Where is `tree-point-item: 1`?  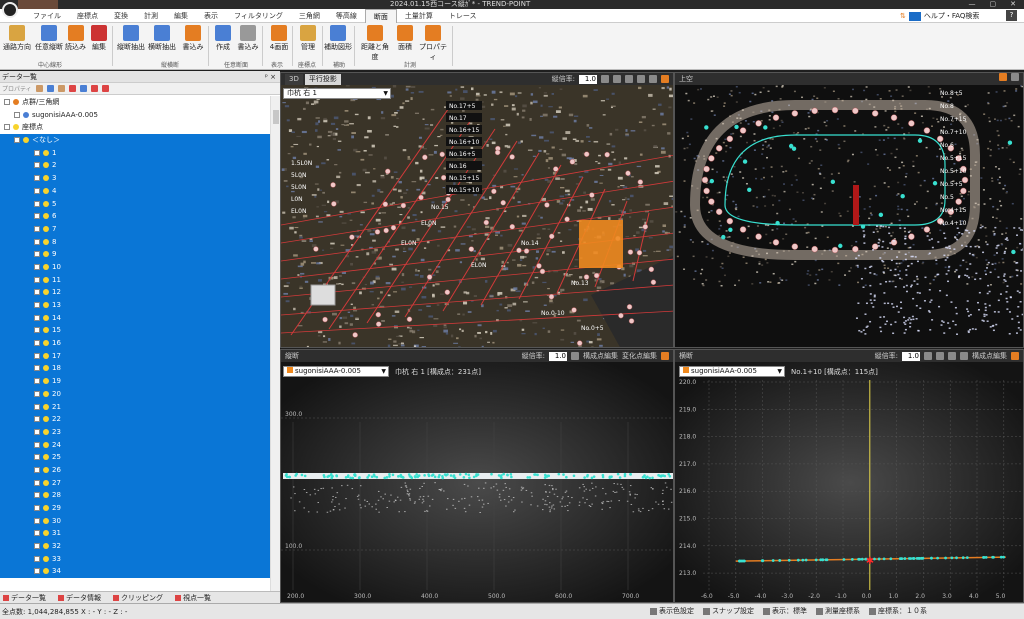 tree-point-item: 1 is located at coordinates (135, 153).